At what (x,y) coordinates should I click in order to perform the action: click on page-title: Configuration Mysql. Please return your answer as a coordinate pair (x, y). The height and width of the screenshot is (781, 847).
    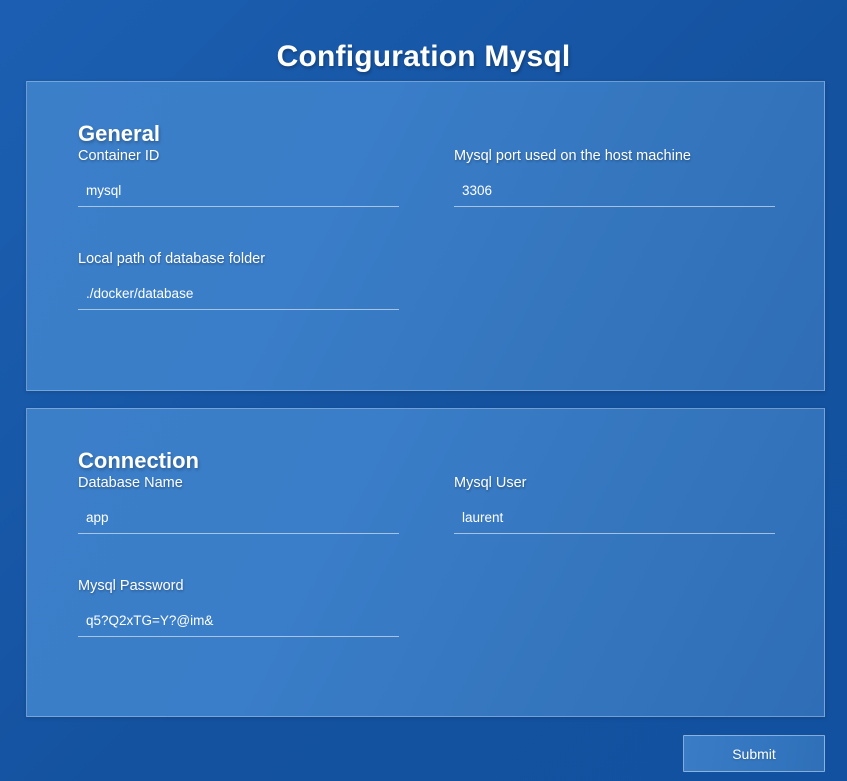
    Looking at the image, I should click on (423, 57).